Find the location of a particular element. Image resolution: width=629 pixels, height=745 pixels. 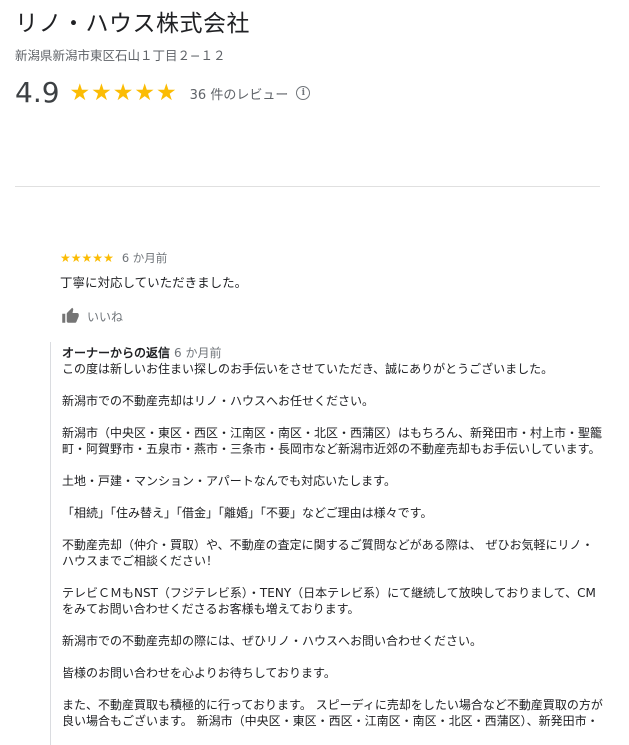

section-divider is located at coordinates (307, 186).